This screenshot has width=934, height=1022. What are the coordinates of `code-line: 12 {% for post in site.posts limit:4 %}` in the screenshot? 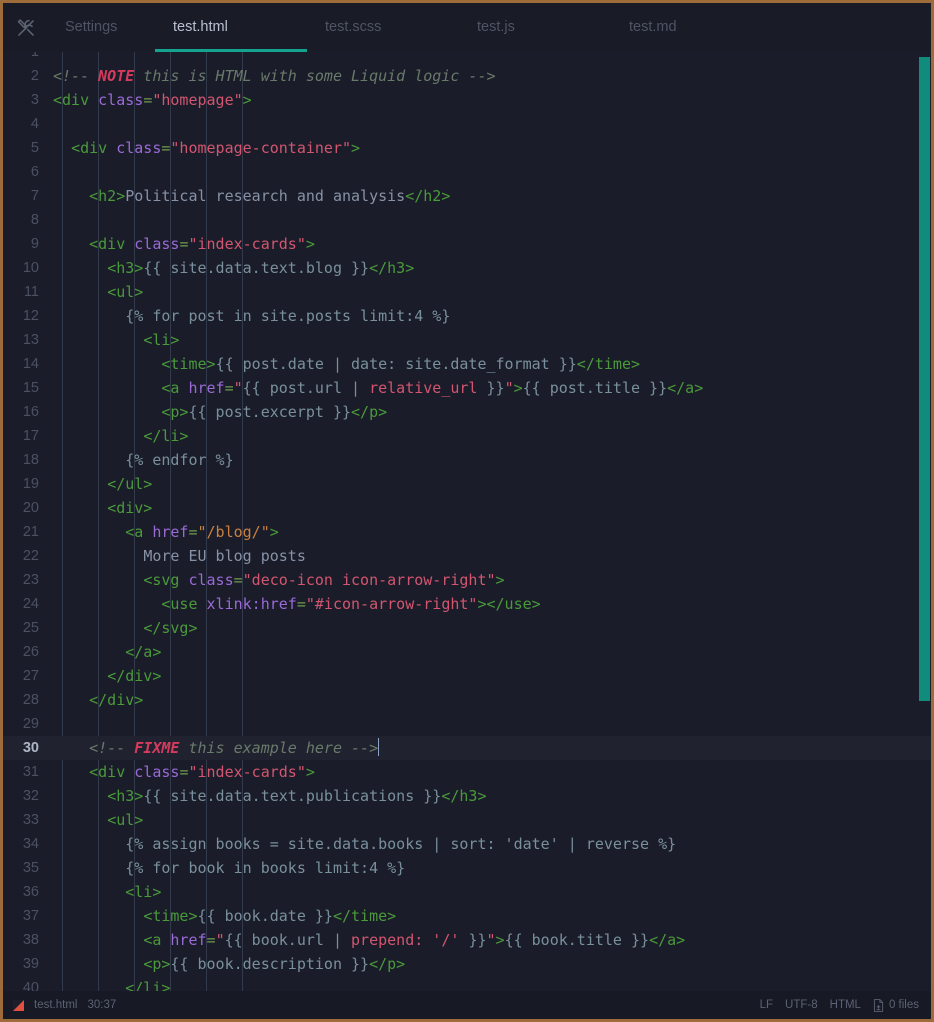 It's located at (467, 316).